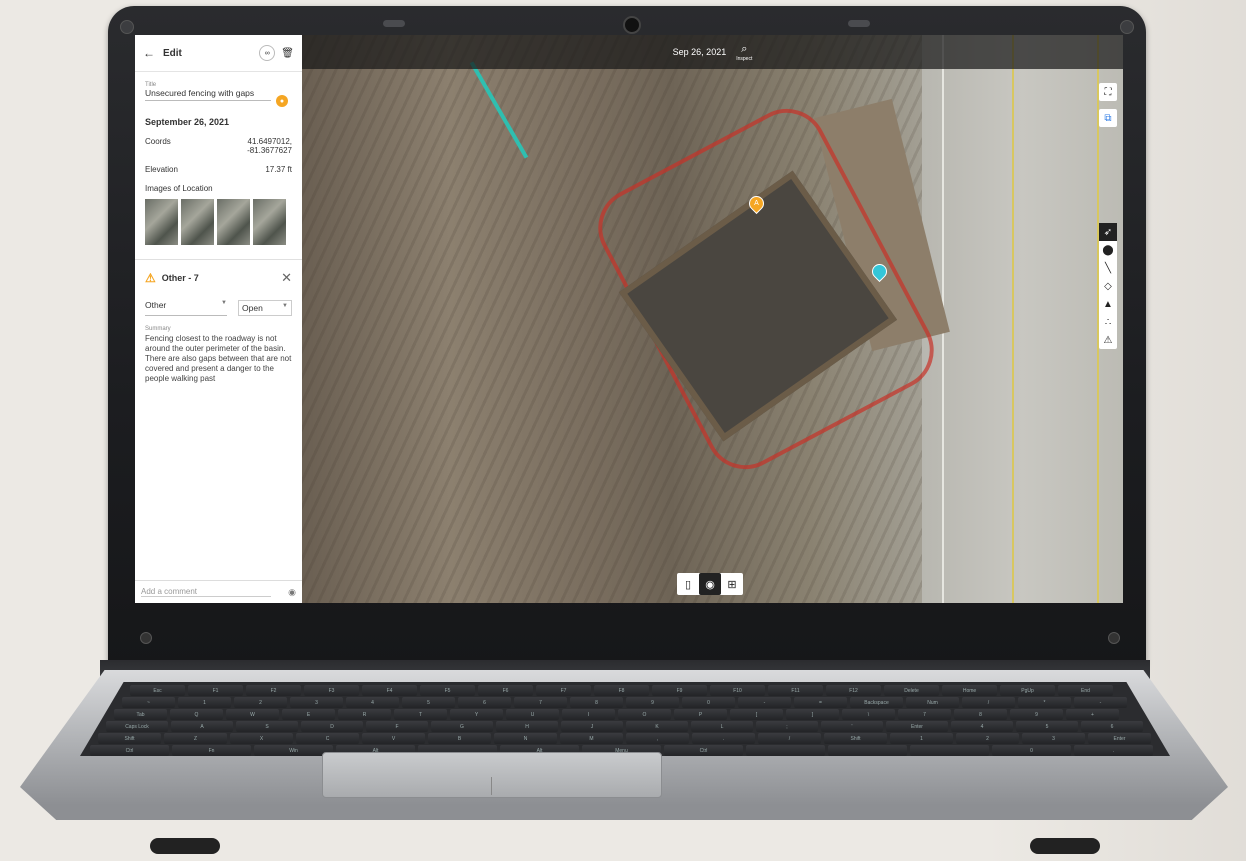 This screenshot has width=1246, height=861. What do you see at coordinates (393, 738) in the screenshot?
I see `keyboard-key: V` at bounding box center [393, 738].